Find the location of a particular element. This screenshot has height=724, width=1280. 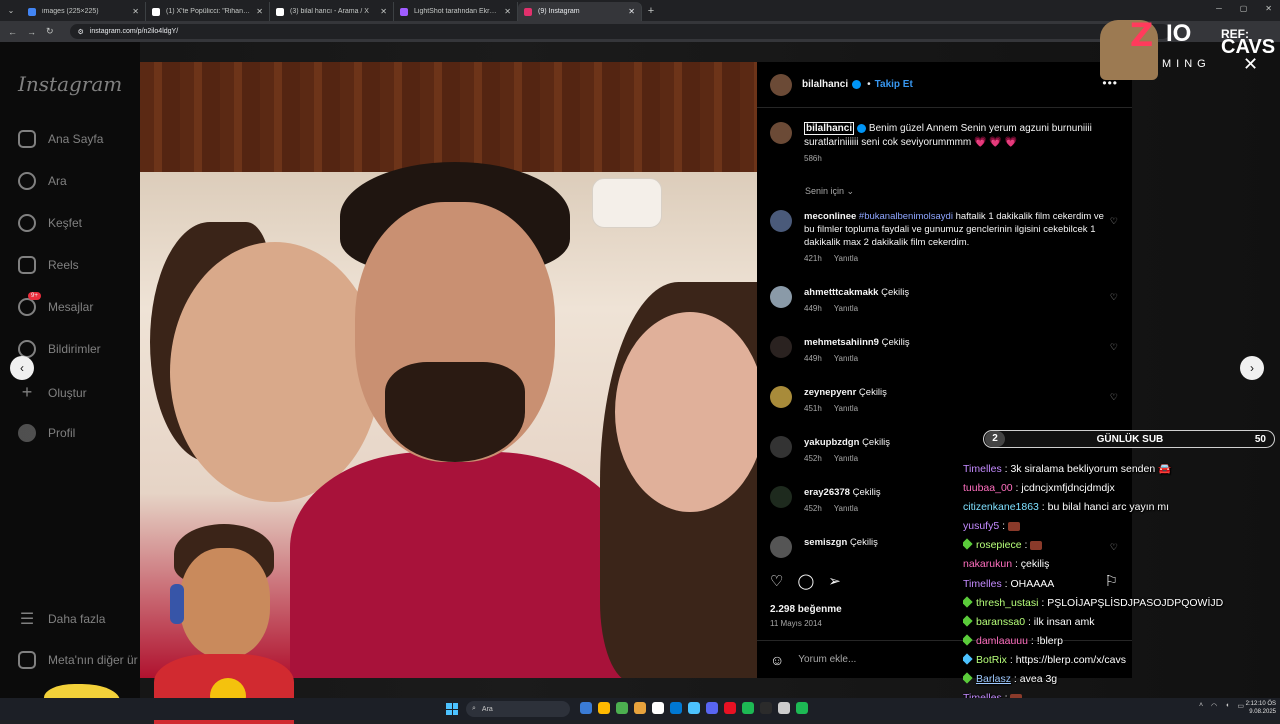

files-icon is located at coordinates (640, 708).